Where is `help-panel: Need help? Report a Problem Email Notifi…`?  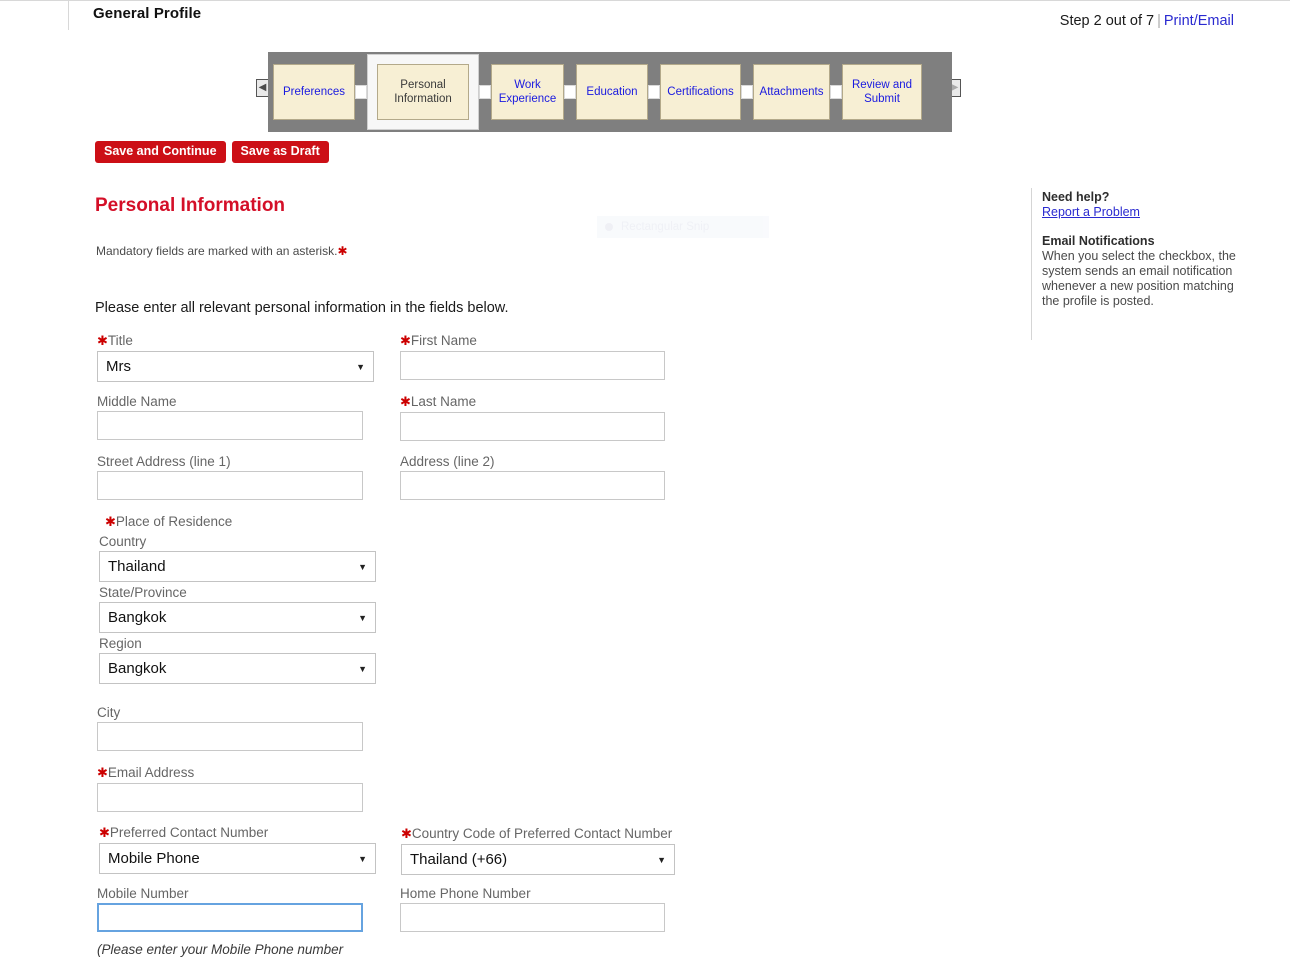 help-panel: Need help? Report a Problem Email Notifi… is located at coordinates (1142, 249).